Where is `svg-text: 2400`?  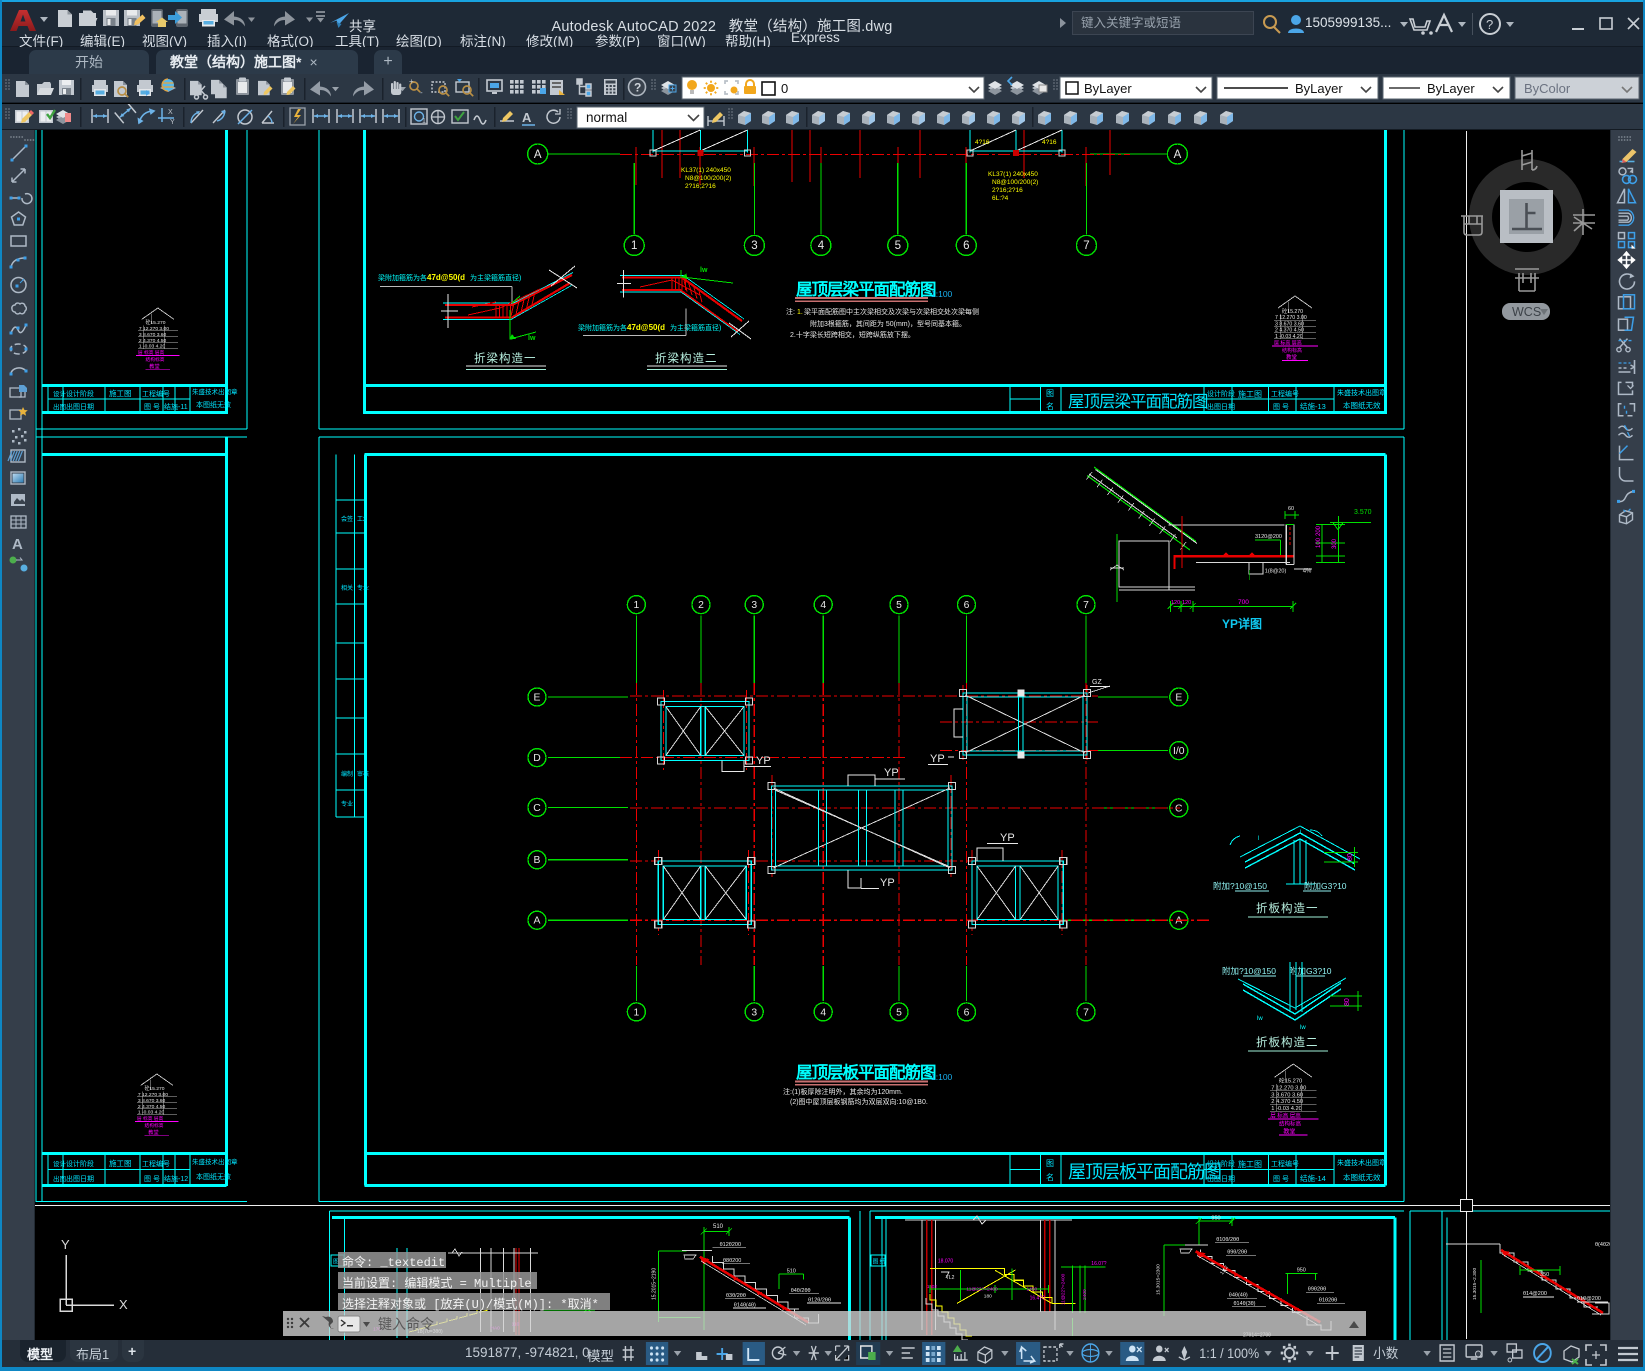 svg-text: 2400 is located at coordinates (1085, 1294).